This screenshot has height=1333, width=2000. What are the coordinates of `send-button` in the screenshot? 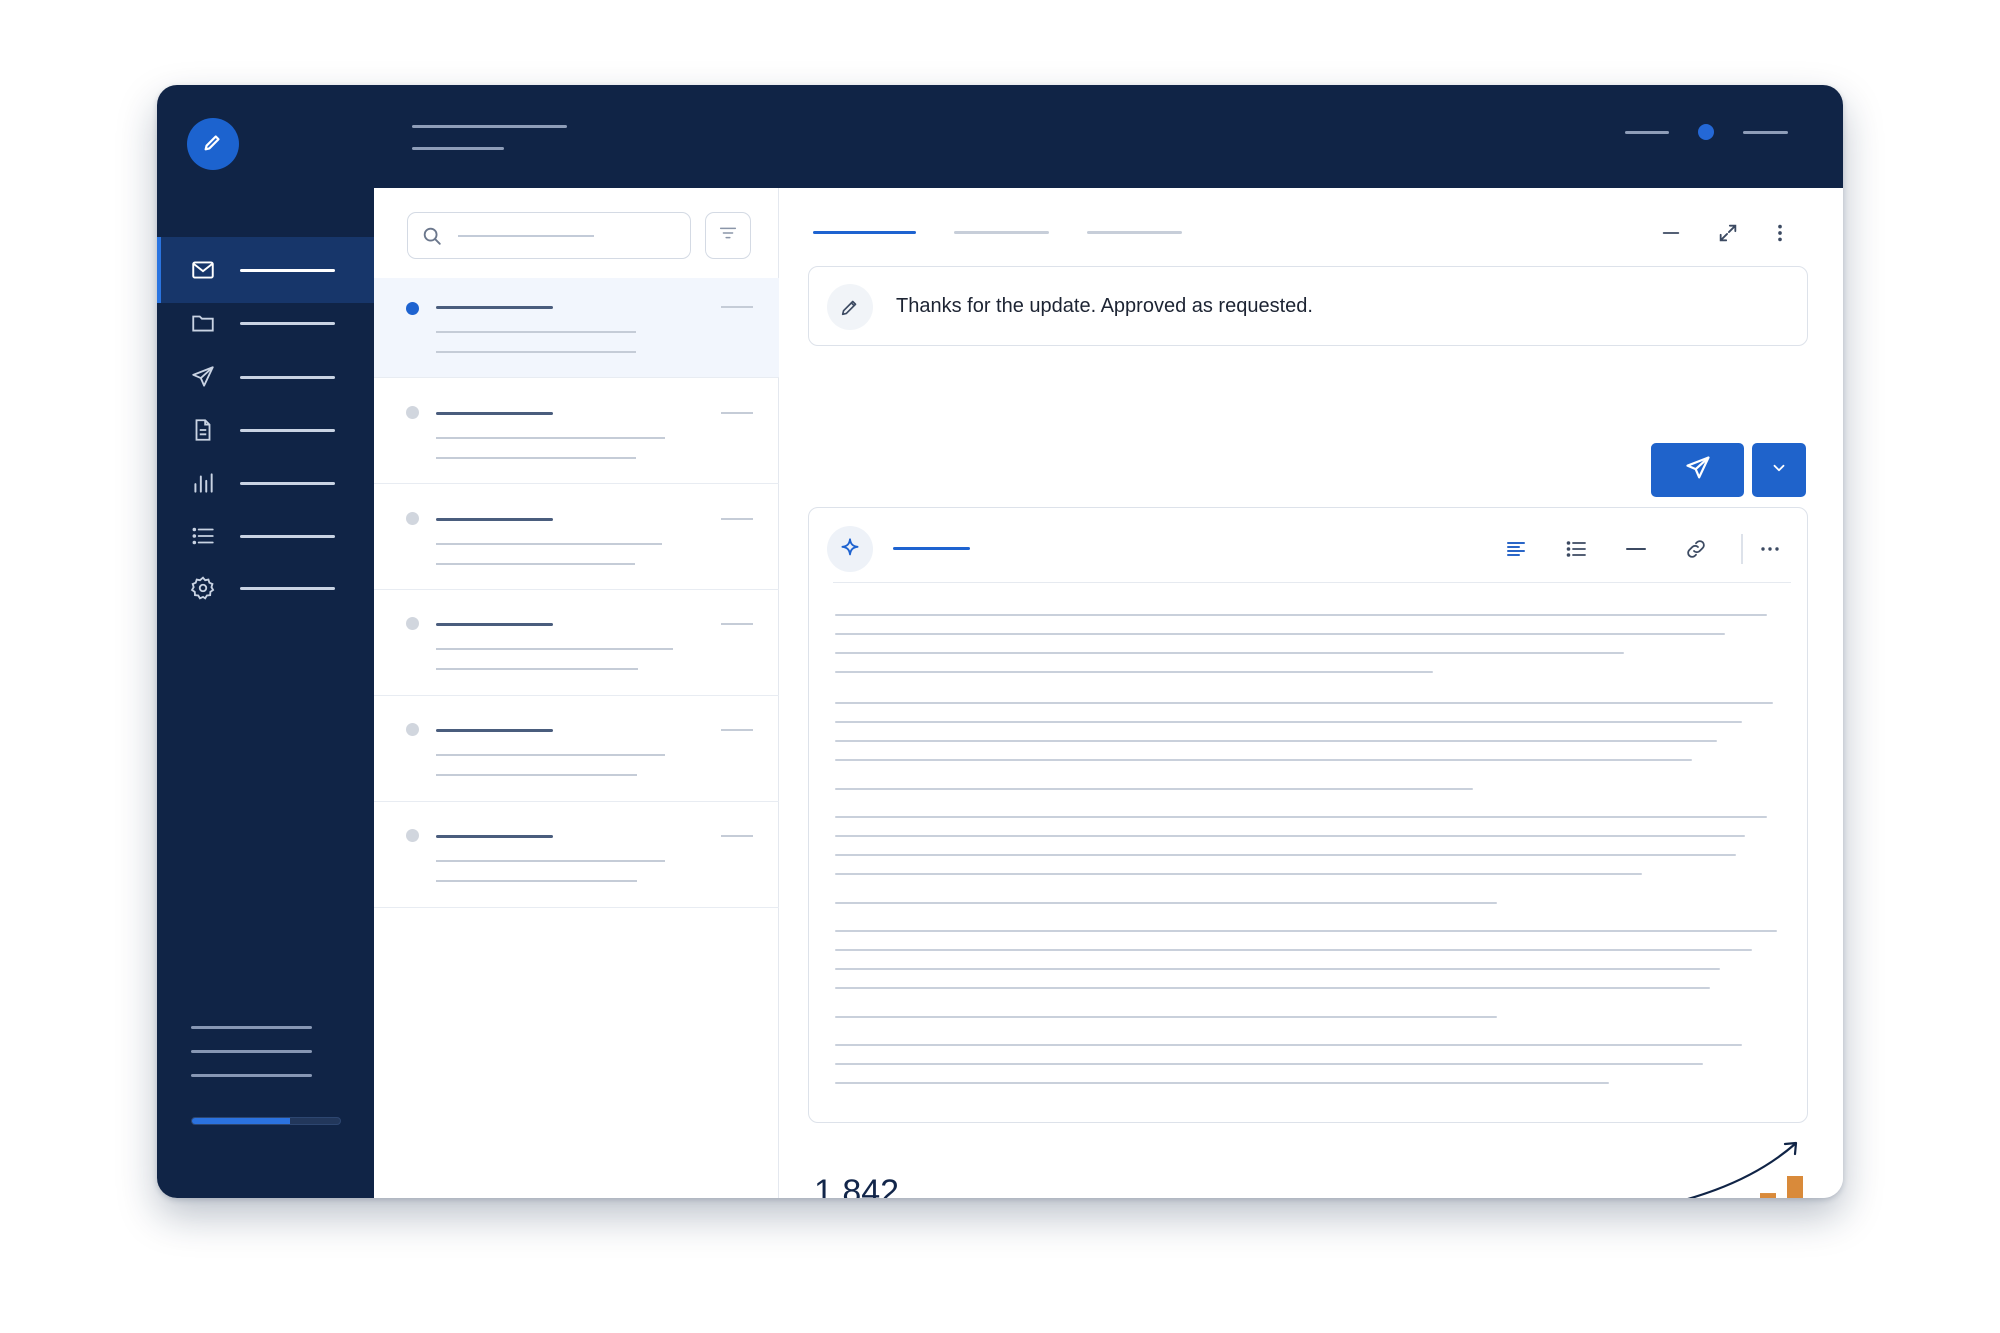 It's located at (1697, 470).